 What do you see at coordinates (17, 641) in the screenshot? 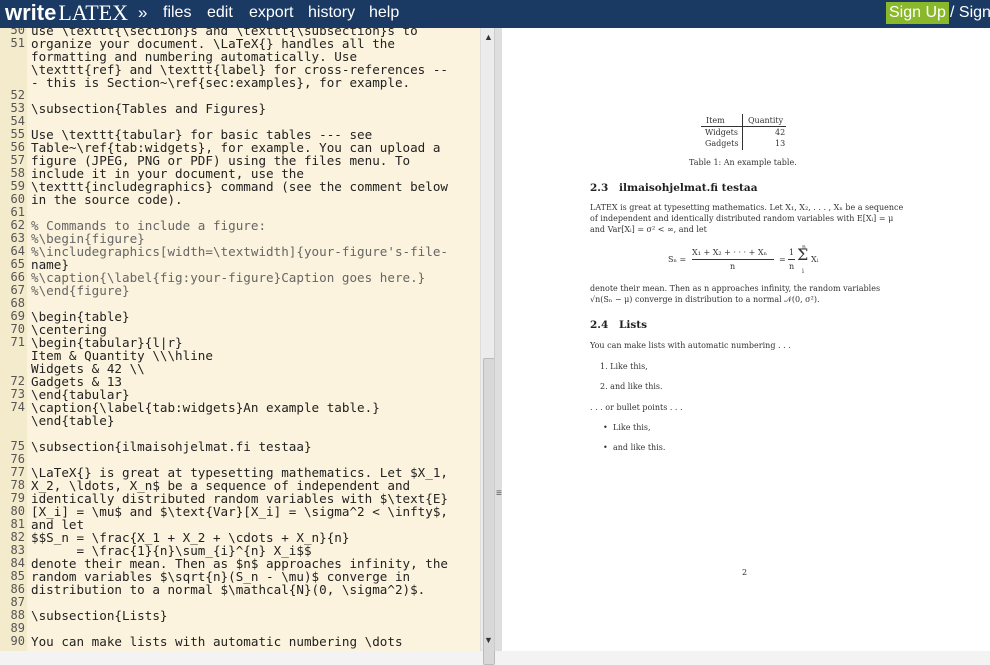
I see `line-number: 90` at bounding box center [17, 641].